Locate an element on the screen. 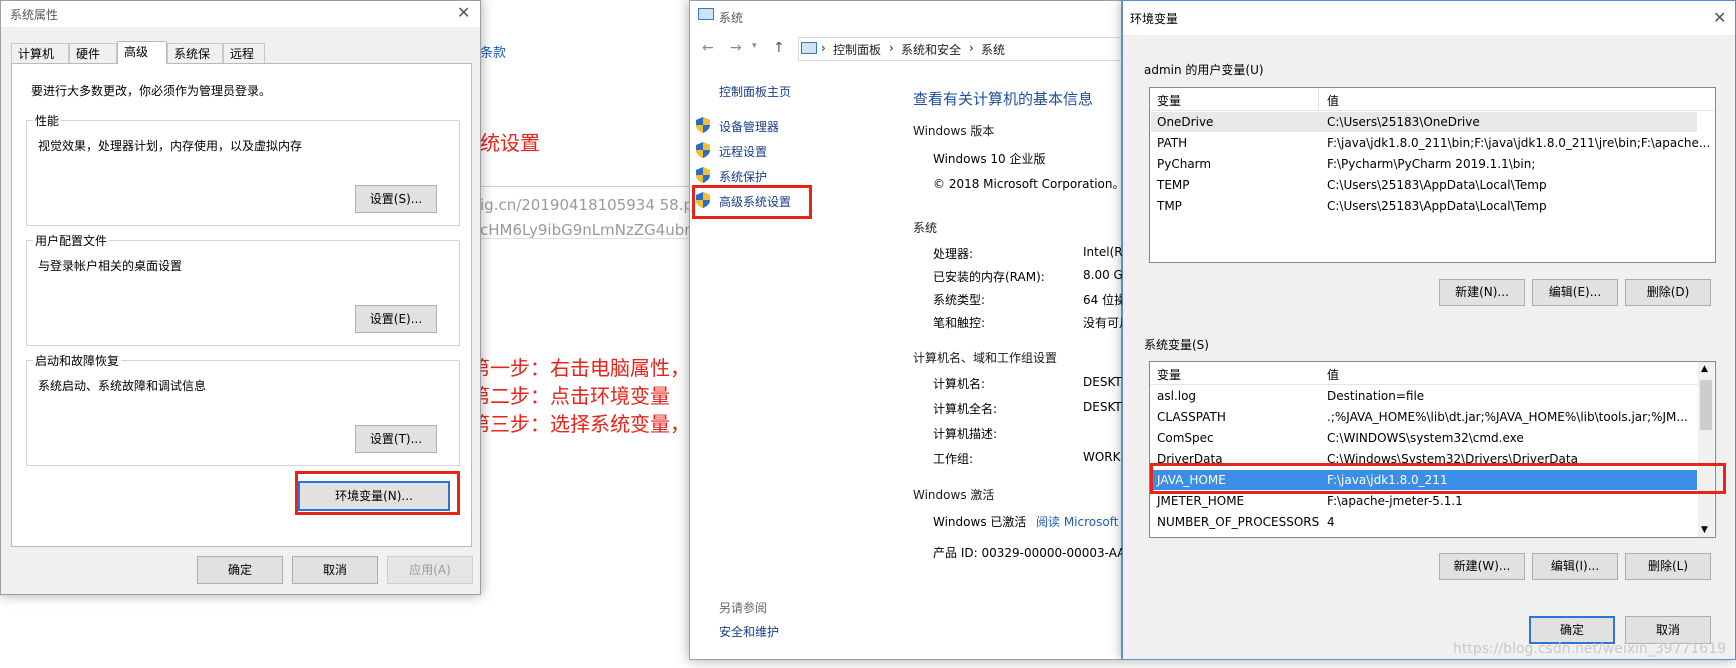  startup-recovery-desc: 系统启动、系统故障和调试信息 is located at coordinates (122, 386).